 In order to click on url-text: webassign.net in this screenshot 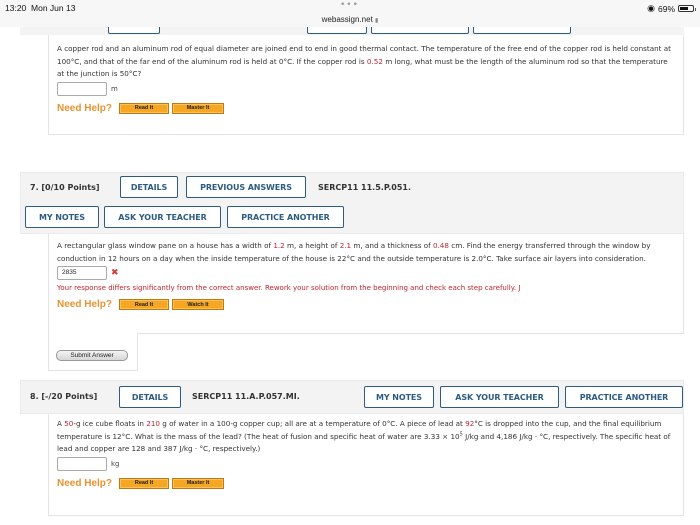, I will do `click(347, 19)`.